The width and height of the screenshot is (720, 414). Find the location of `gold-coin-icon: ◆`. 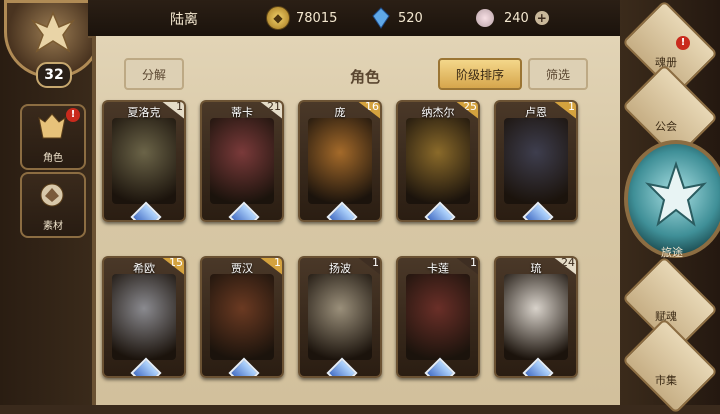

gold-coin-icon: ◆ is located at coordinates (278, 18).